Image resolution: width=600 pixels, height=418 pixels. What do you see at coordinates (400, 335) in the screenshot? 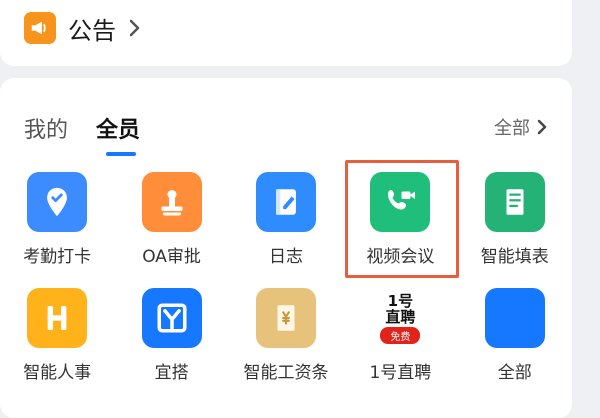
I see `zhipin-badge-free: 免费` at bounding box center [400, 335].